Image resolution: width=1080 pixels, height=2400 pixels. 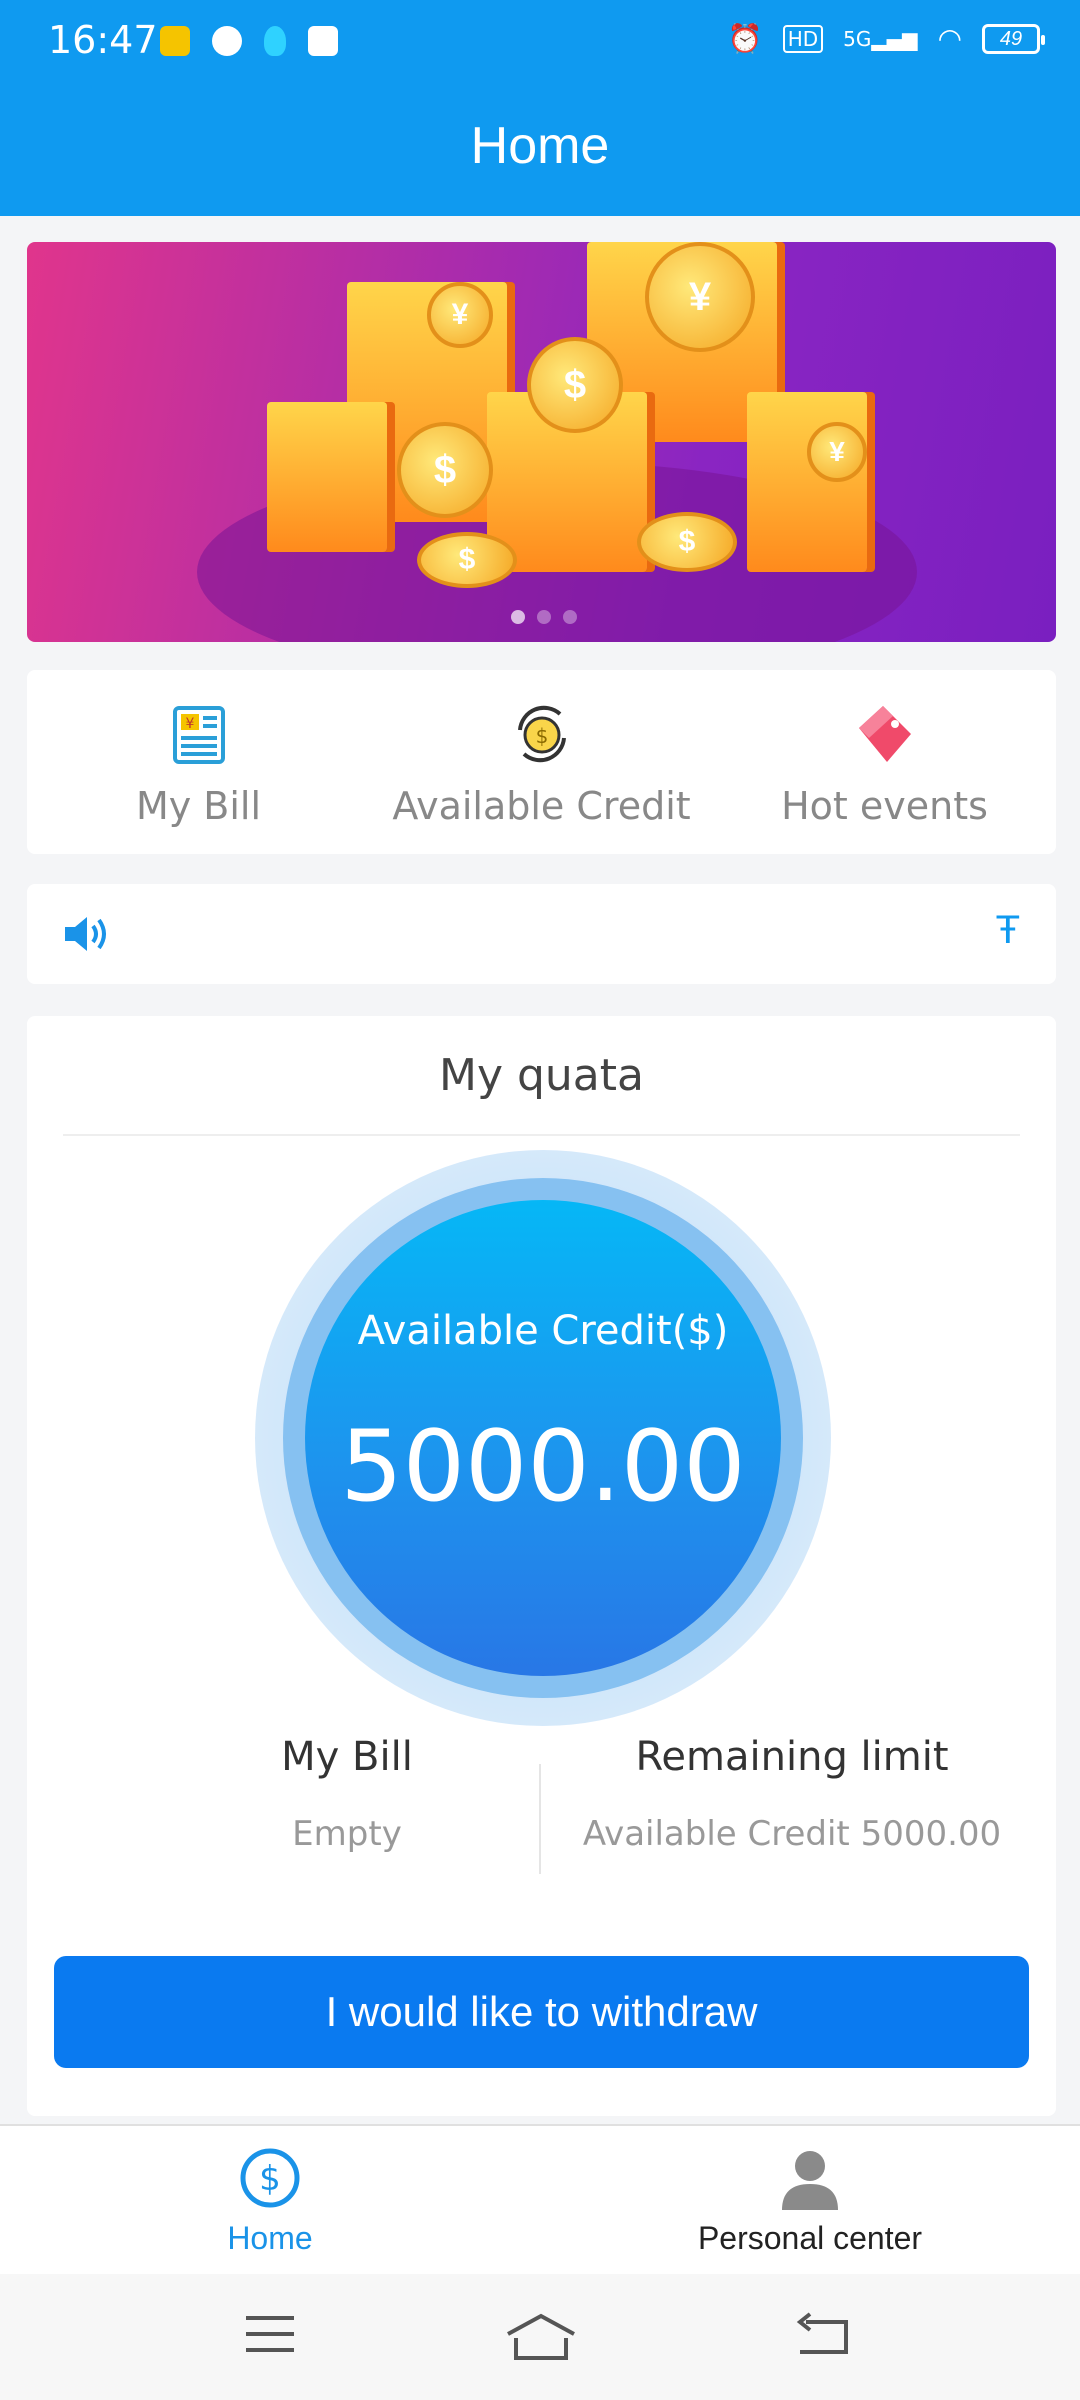 What do you see at coordinates (347, 1794) in the screenshot?
I see `my-bill-stat: My Bill Empty` at bounding box center [347, 1794].